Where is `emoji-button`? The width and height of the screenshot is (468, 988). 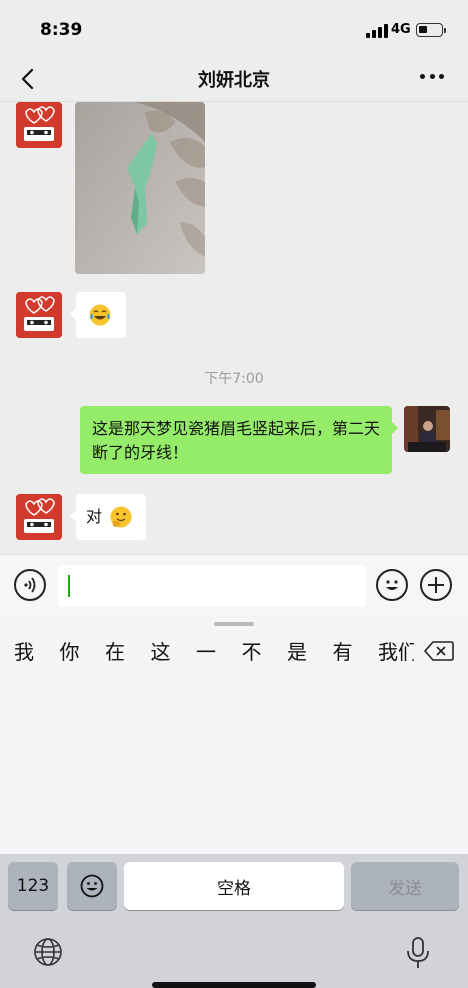 emoji-button is located at coordinates (392, 585).